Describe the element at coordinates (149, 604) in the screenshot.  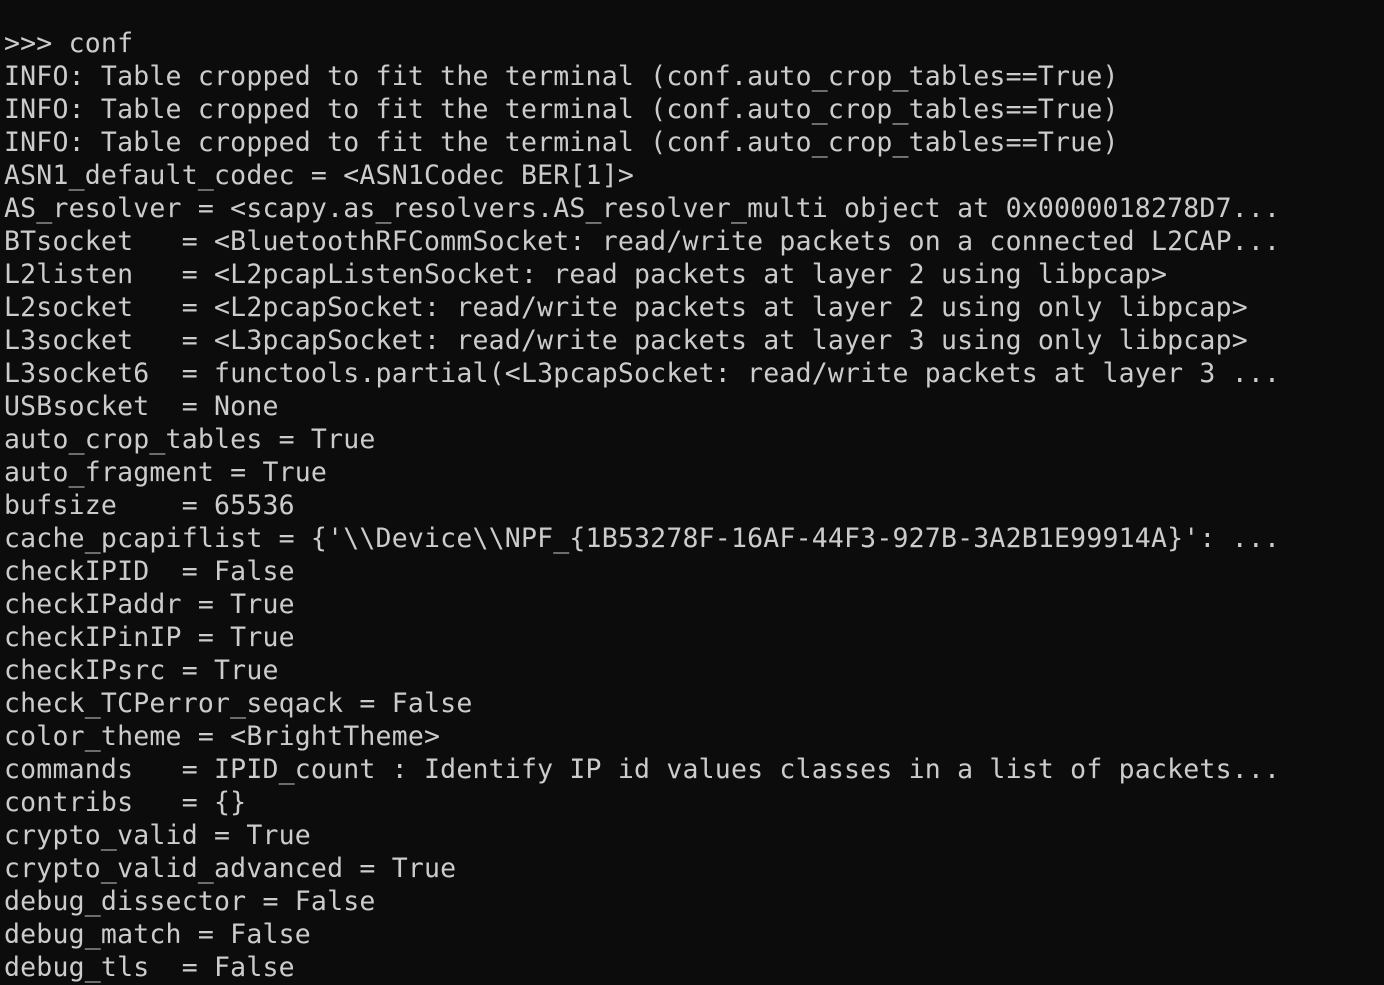
I see `output-line: checkIPaddr = True` at that location.